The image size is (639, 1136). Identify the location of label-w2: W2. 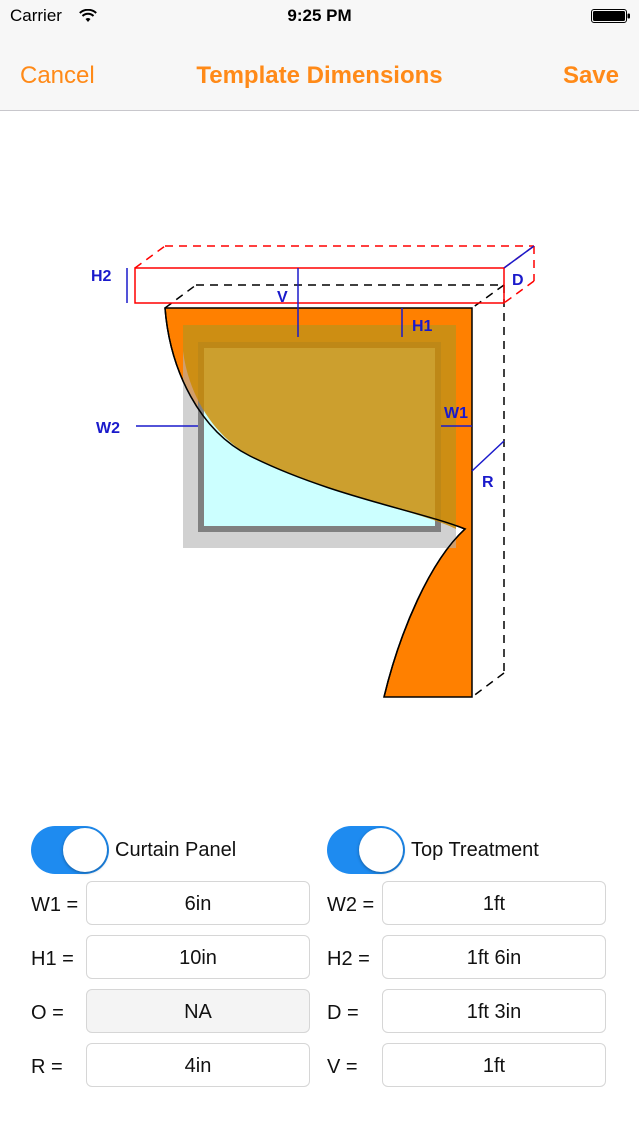
(108, 428).